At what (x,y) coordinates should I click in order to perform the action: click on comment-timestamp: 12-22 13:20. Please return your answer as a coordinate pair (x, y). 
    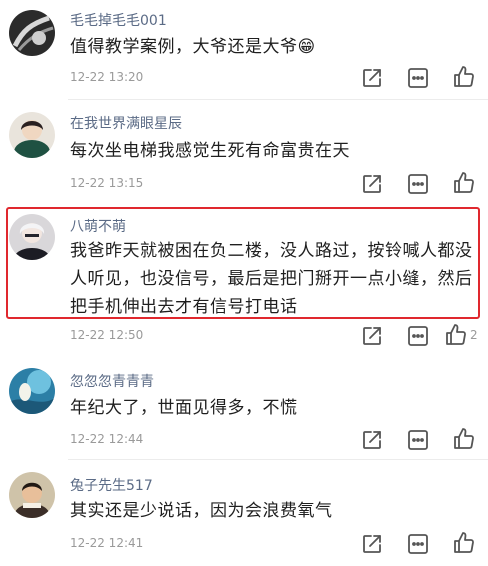
    Looking at the image, I should click on (107, 77).